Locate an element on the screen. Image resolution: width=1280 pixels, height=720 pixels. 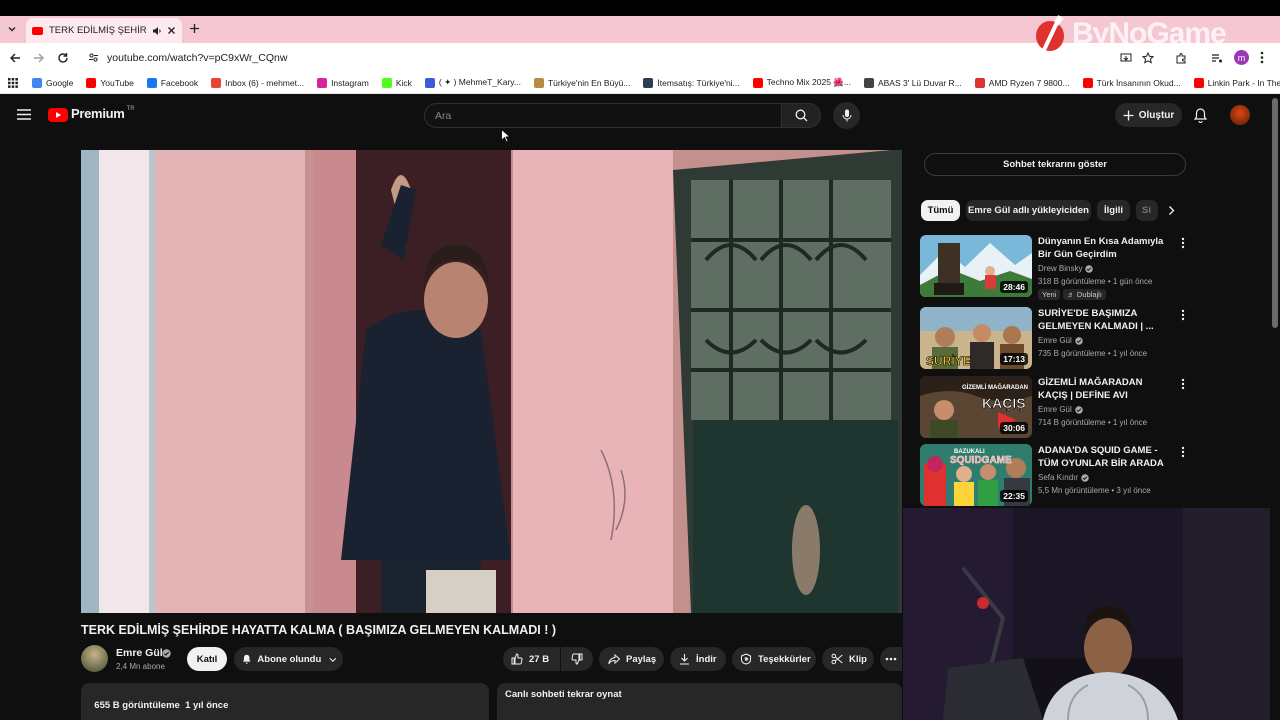
bookmark-item: YouTube is located at coordinates (110, 82).